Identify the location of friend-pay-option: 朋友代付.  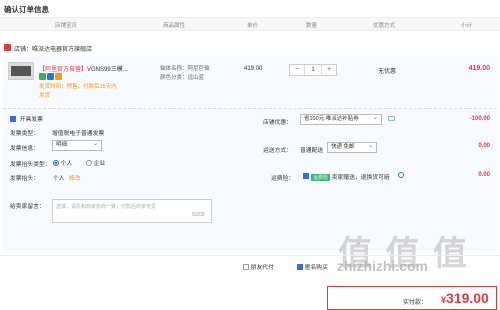
(258, 266).